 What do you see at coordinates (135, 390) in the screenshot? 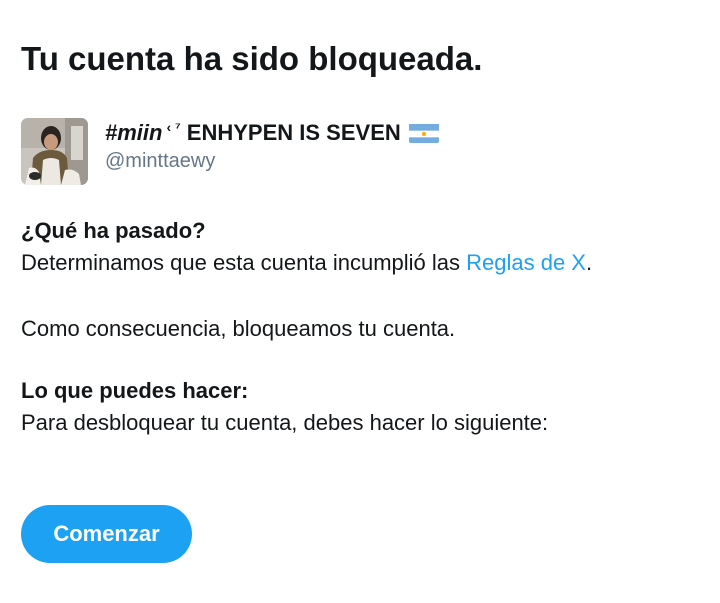
I see `what-you-can-do-heading: Lo que puedes hacer:` at bounding box center [135, 390].